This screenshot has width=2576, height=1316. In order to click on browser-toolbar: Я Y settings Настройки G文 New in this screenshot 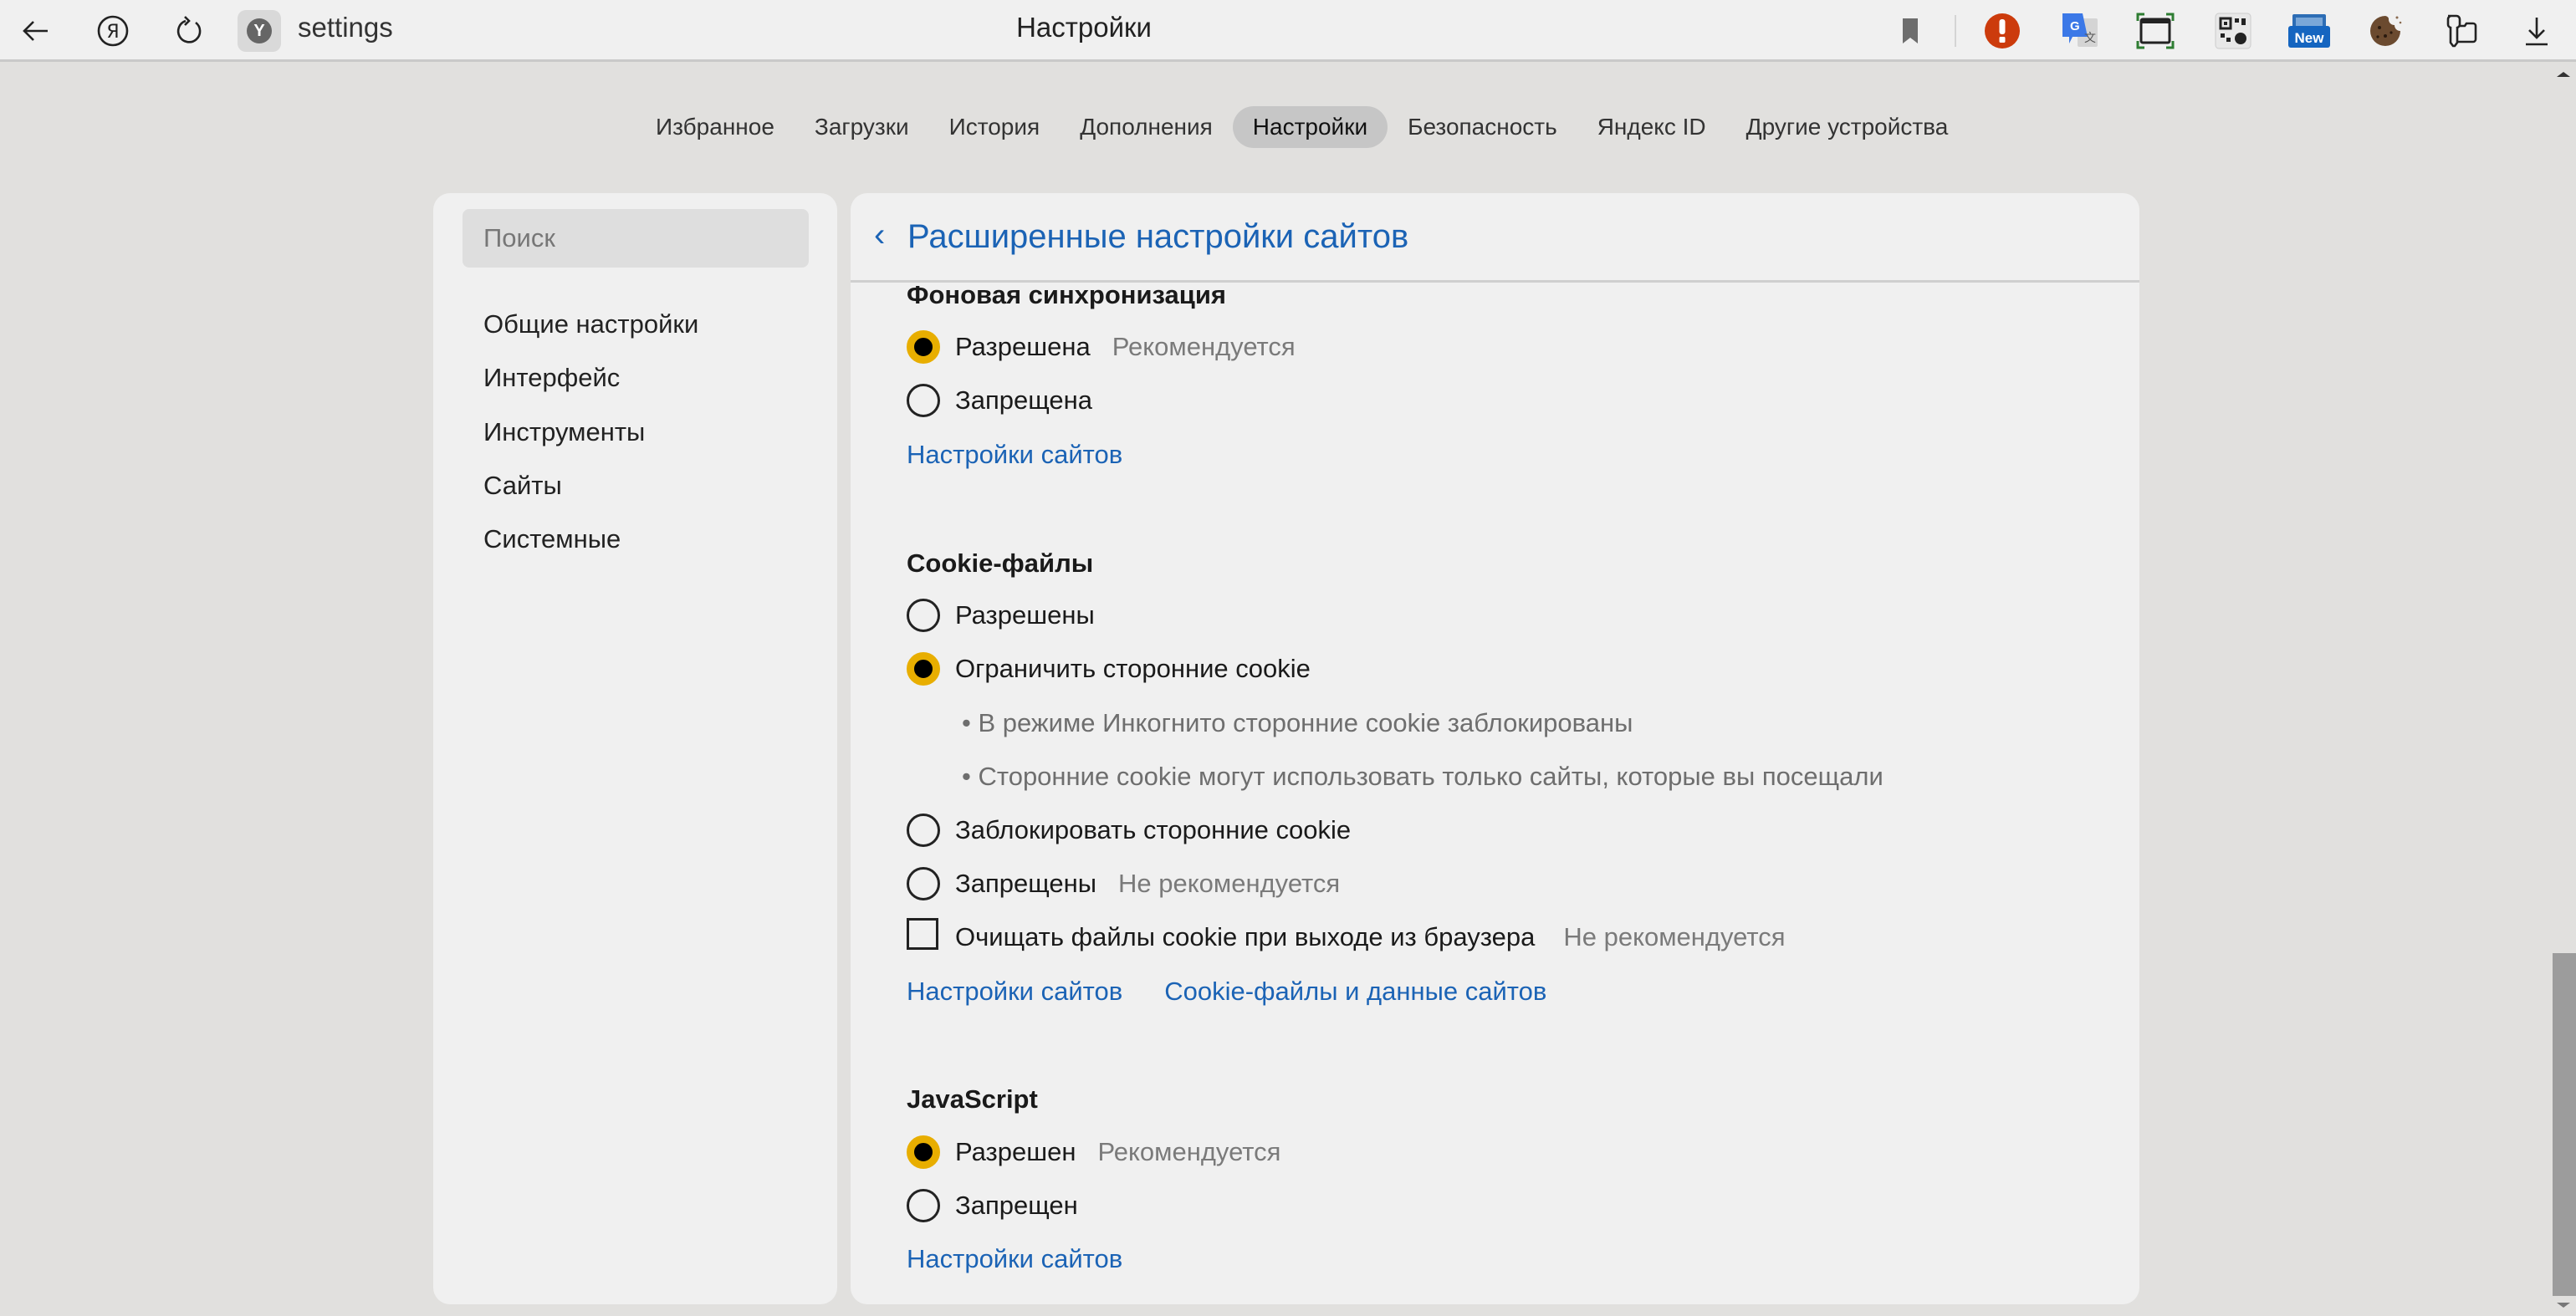, I will do `click(1288, 31)`.